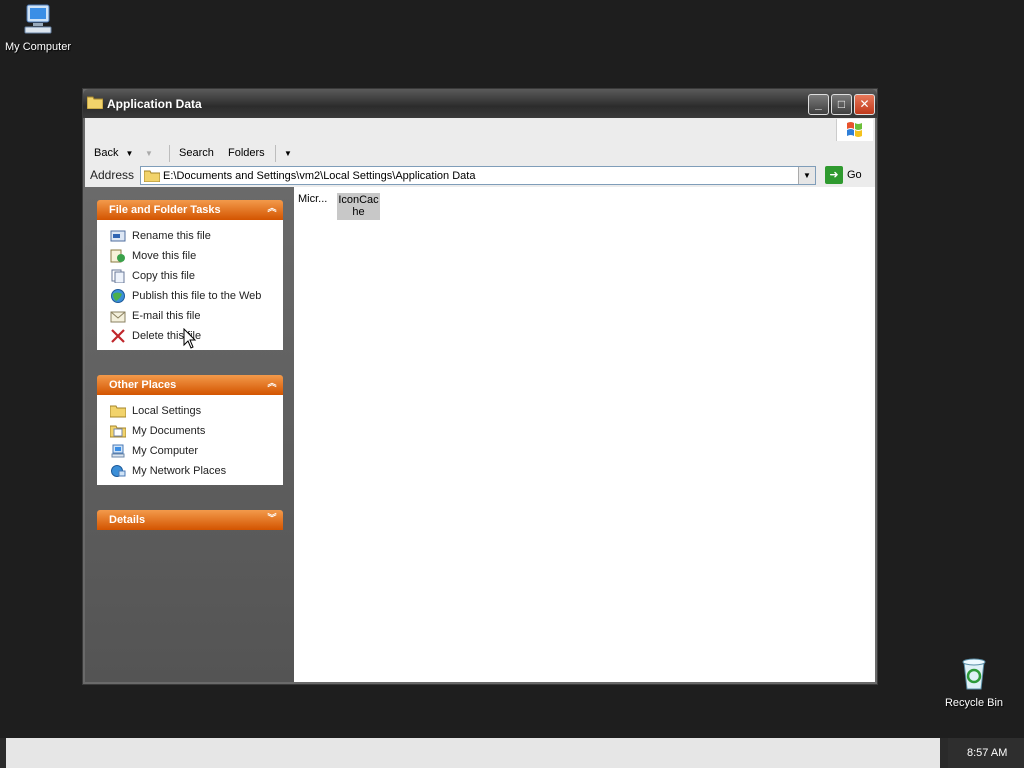 This screenshot has width=1024, height=768. What do you see at coordinates (974, 674) in the screenshot?
I see `recycle-bin-icon` at bounding box center [974, 674].